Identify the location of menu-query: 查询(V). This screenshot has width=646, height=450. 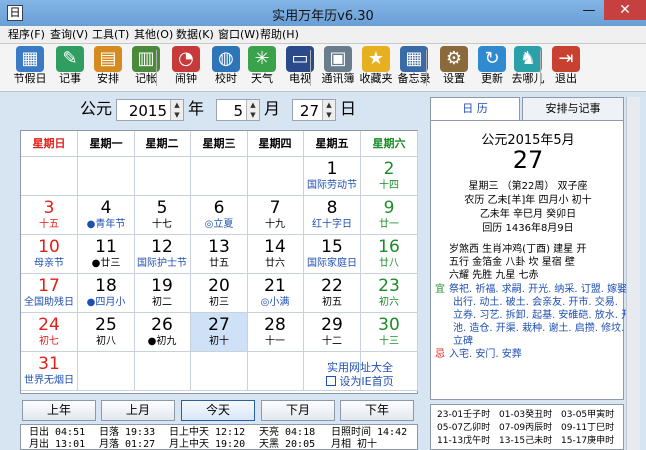
(69, 35).